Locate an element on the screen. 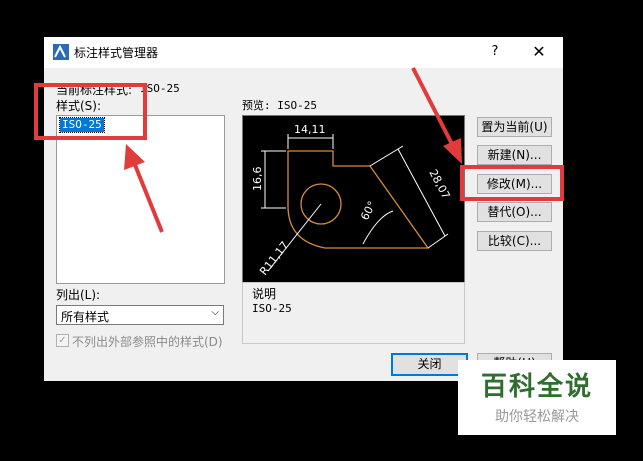  arrow-up is located at coordinates (144, 188).